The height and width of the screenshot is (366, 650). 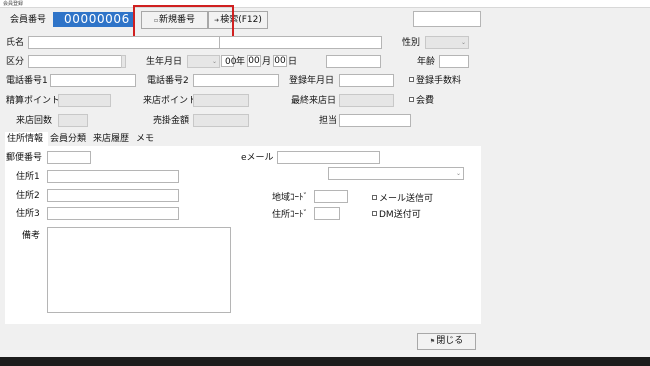 What do you see at coordinates (68, 139) in the screenshot?
I see `tab-member-class: 会員分類` at bounding box center [68, 139].